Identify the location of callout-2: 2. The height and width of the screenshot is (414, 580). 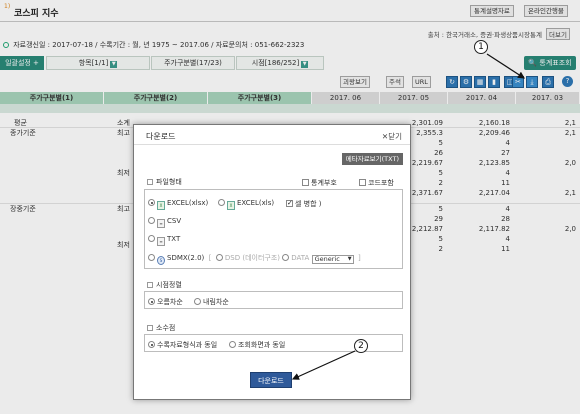
(361, 346).